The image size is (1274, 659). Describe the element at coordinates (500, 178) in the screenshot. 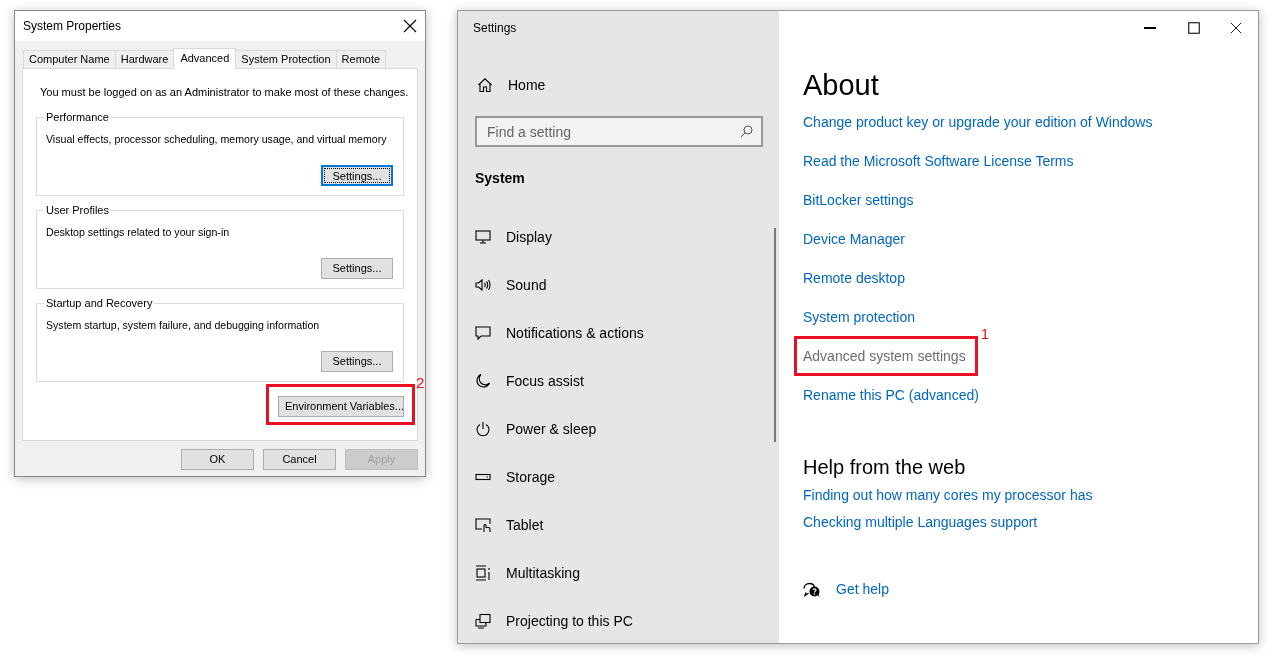

I see `section-heading: System` at that location.